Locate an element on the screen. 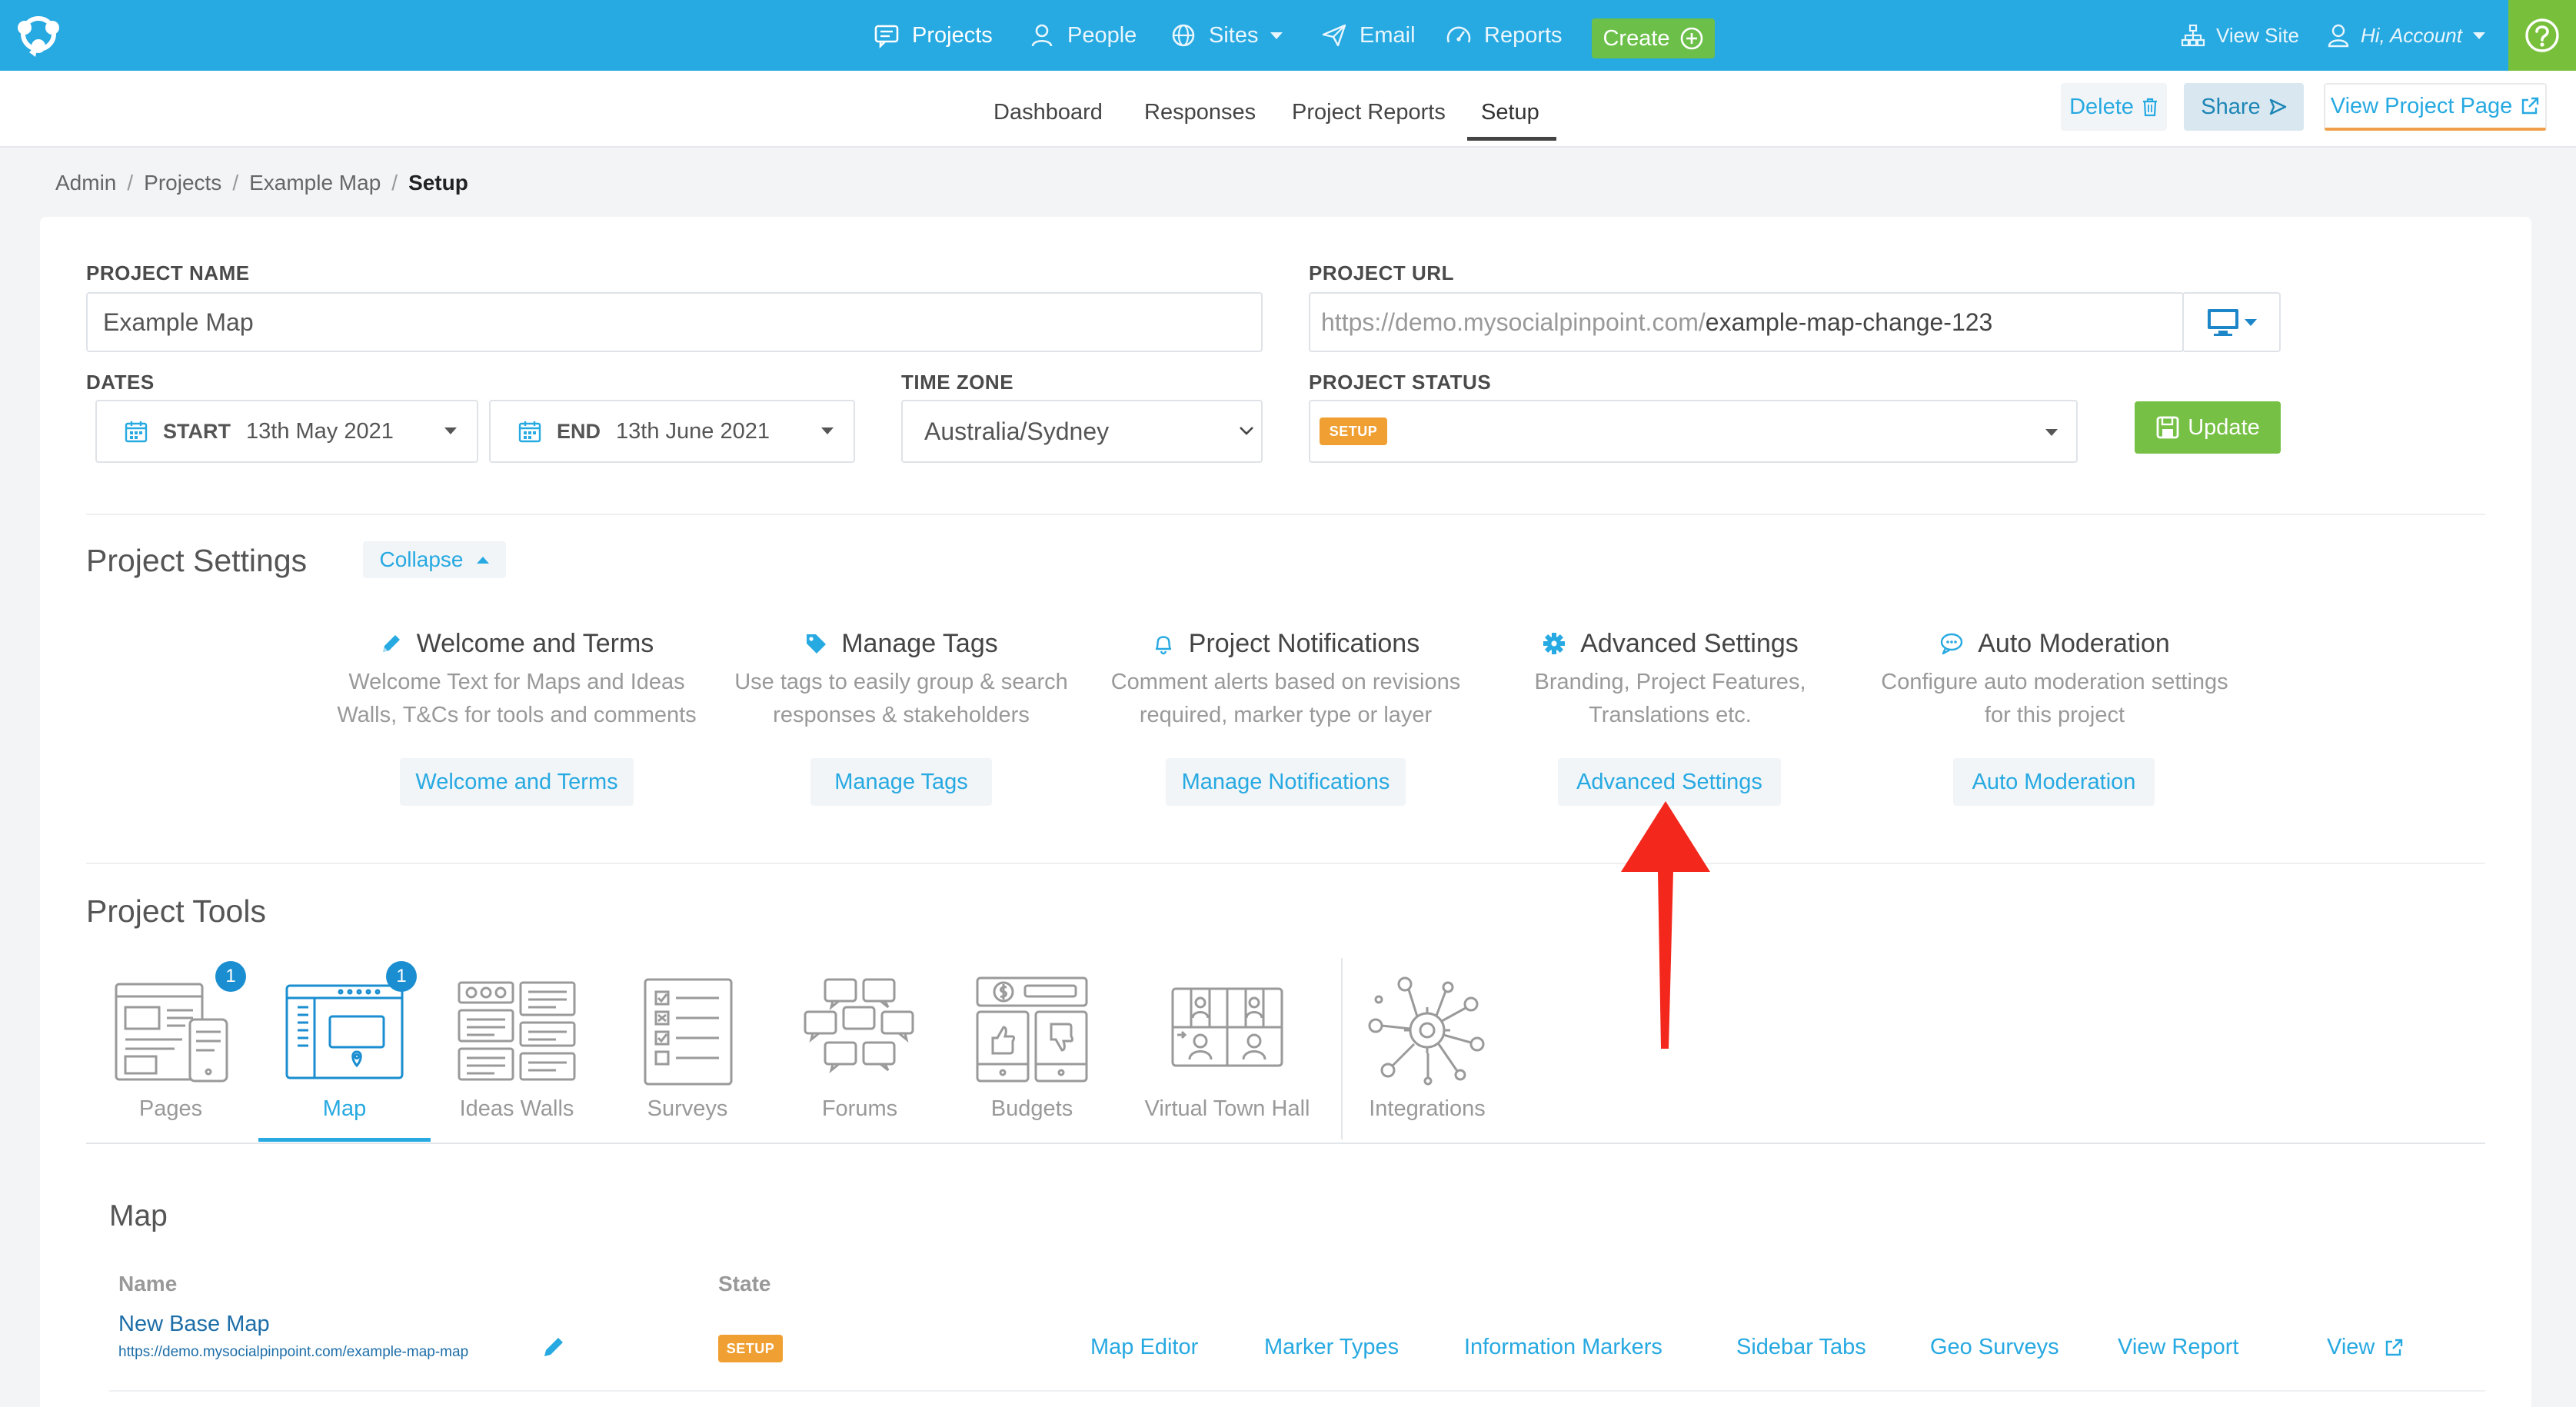 The height and width of the screenshot is (1407, 2576). speech-bubble-icon is located at coordinates (1952, 644).